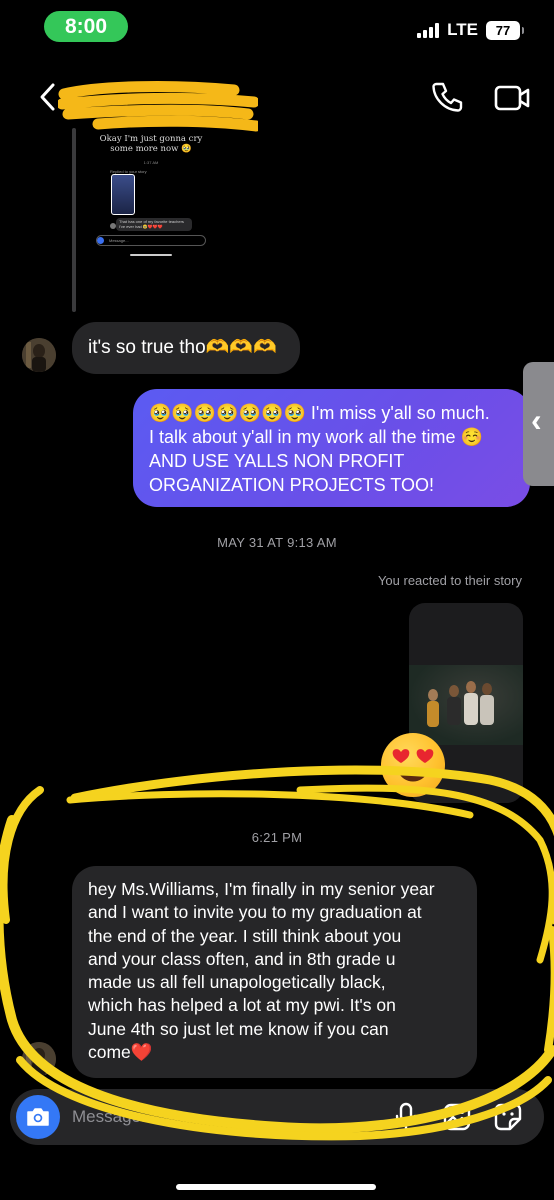 The height and width of the screenshot is (1200, 554). I want to click on camera-button, so click(38, 1117).